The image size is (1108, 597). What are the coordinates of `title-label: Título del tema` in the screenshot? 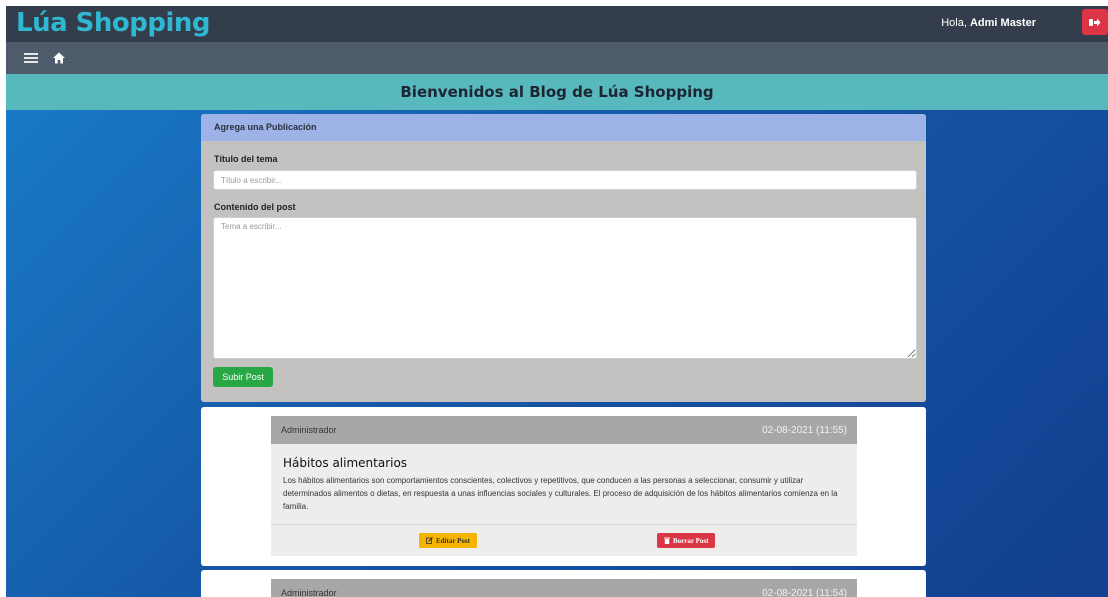 It's located at (246, 159).